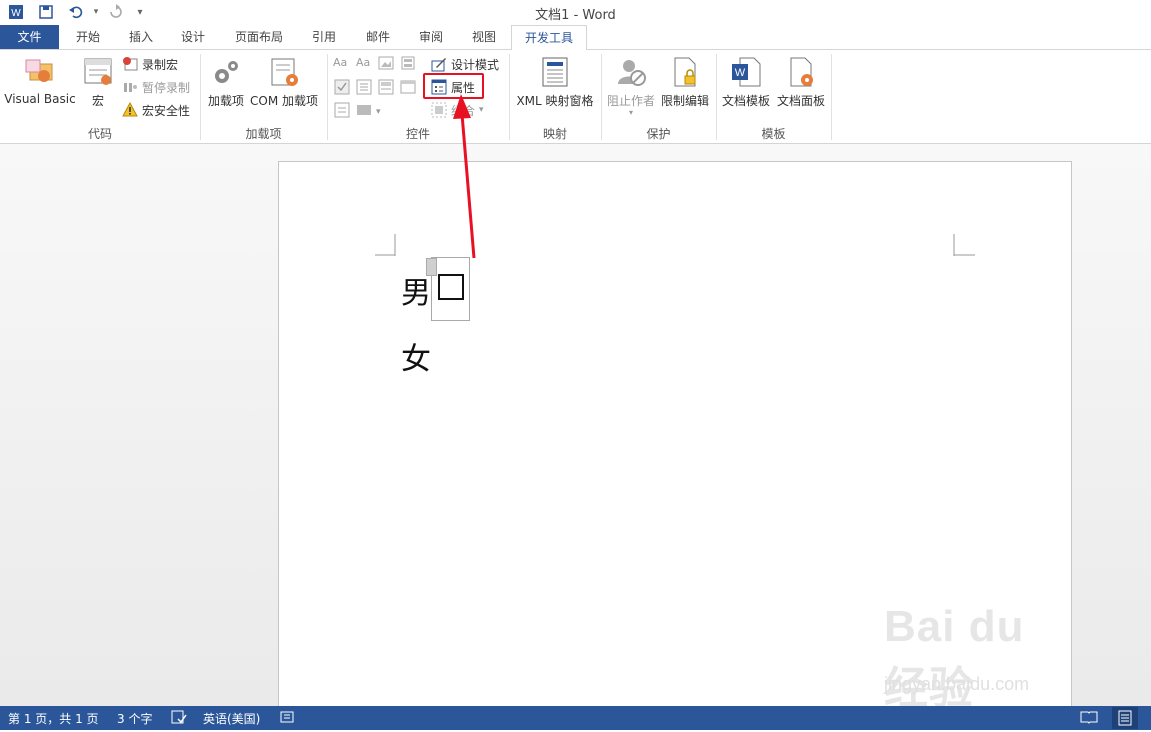 Image resolution: width=1151 pixels, height=732 pixels. Describe the element at coordinates (363, 62) in the screenshot. I see `plain-text-control-icon: Aa` at that location.